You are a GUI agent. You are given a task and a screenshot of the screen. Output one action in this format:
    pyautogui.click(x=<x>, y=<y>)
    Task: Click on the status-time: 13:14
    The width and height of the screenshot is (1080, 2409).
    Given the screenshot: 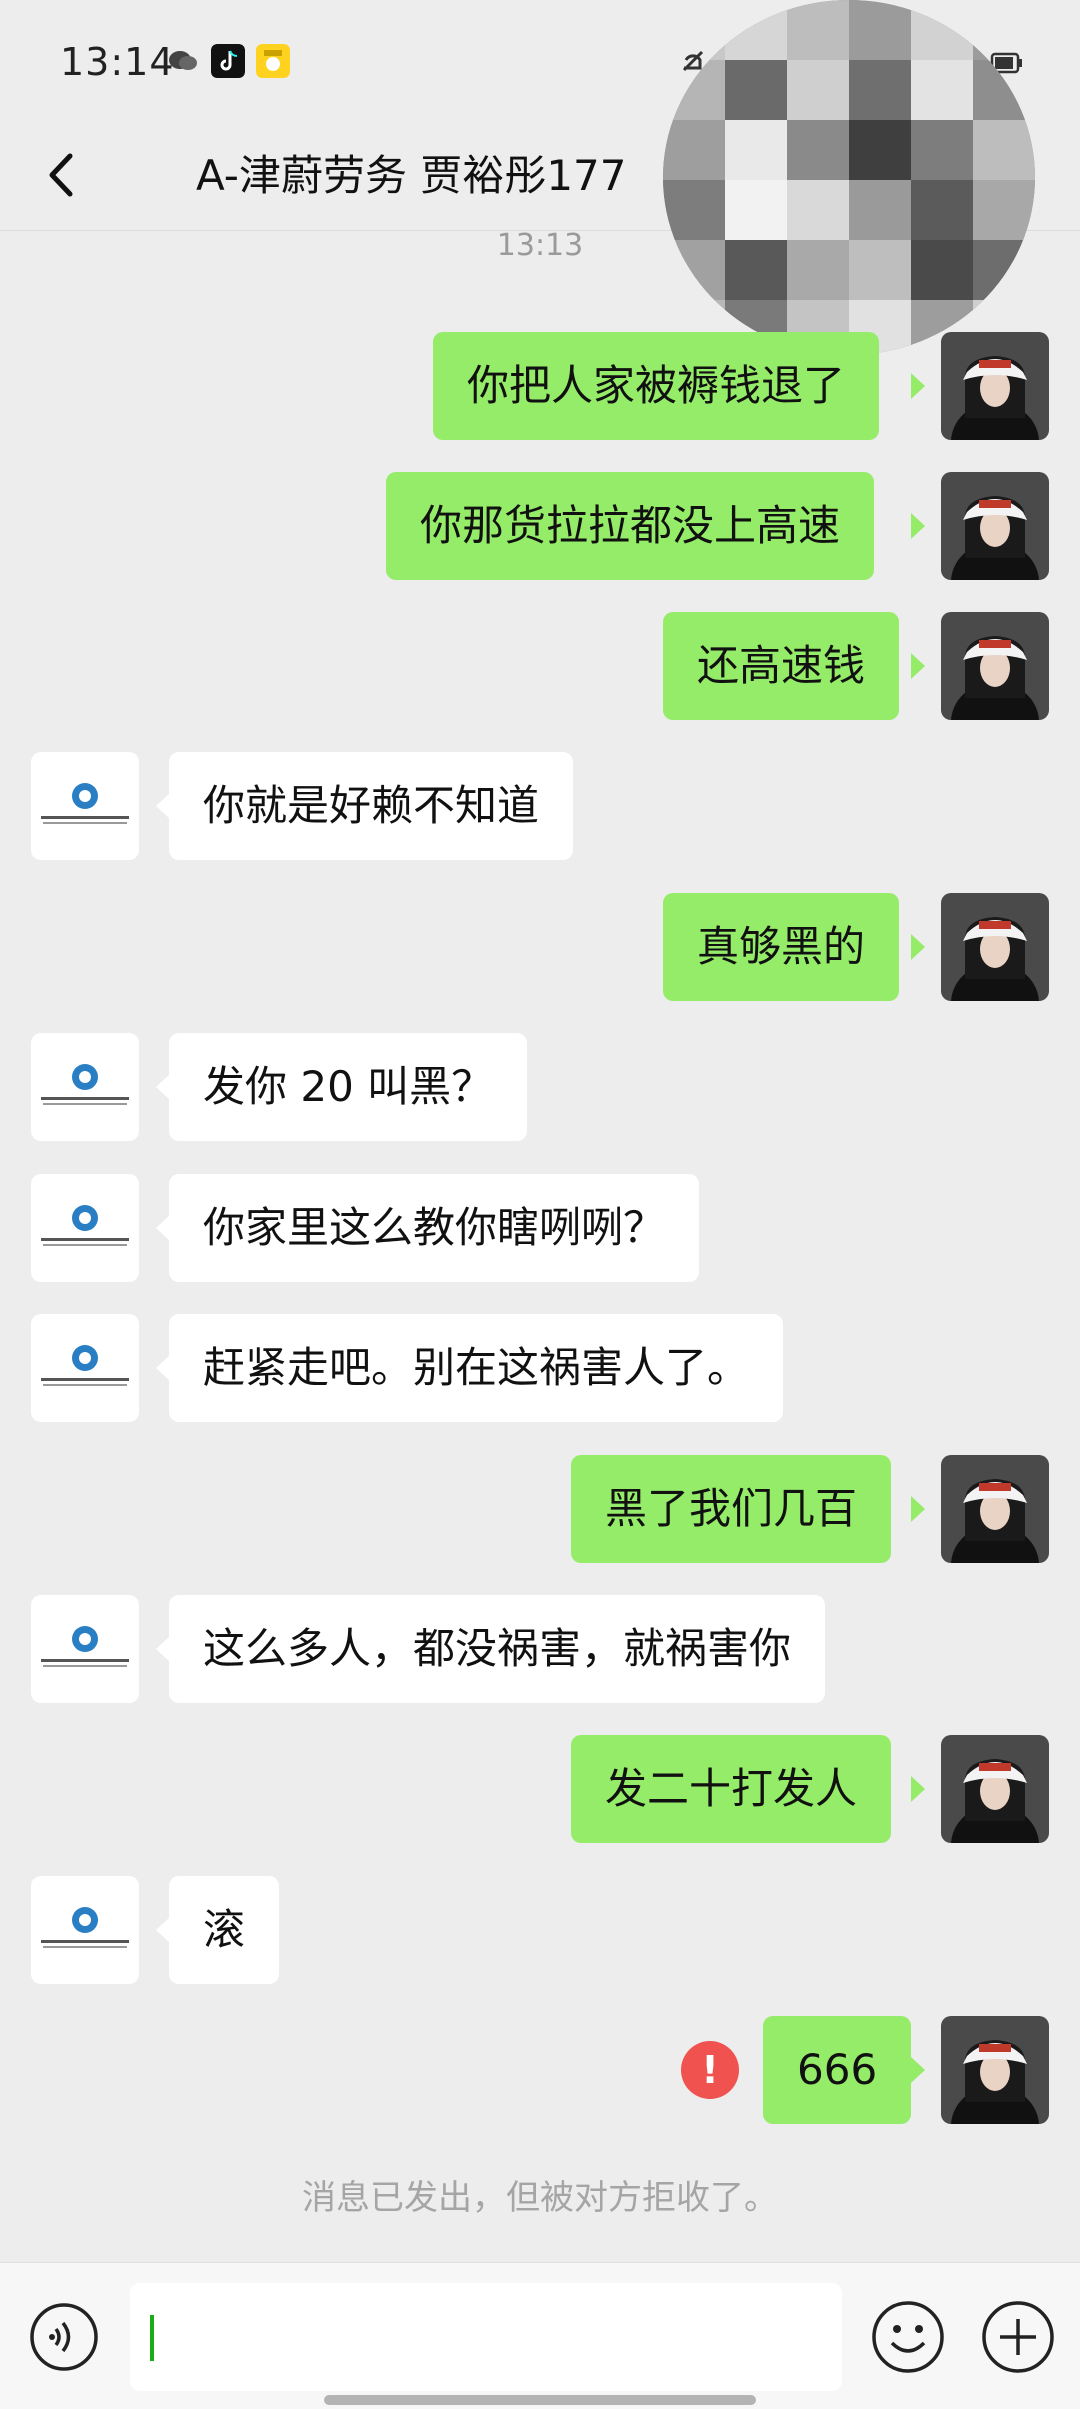 What is the action you would take?
    pyautogui.click(x=117, y=62)
    